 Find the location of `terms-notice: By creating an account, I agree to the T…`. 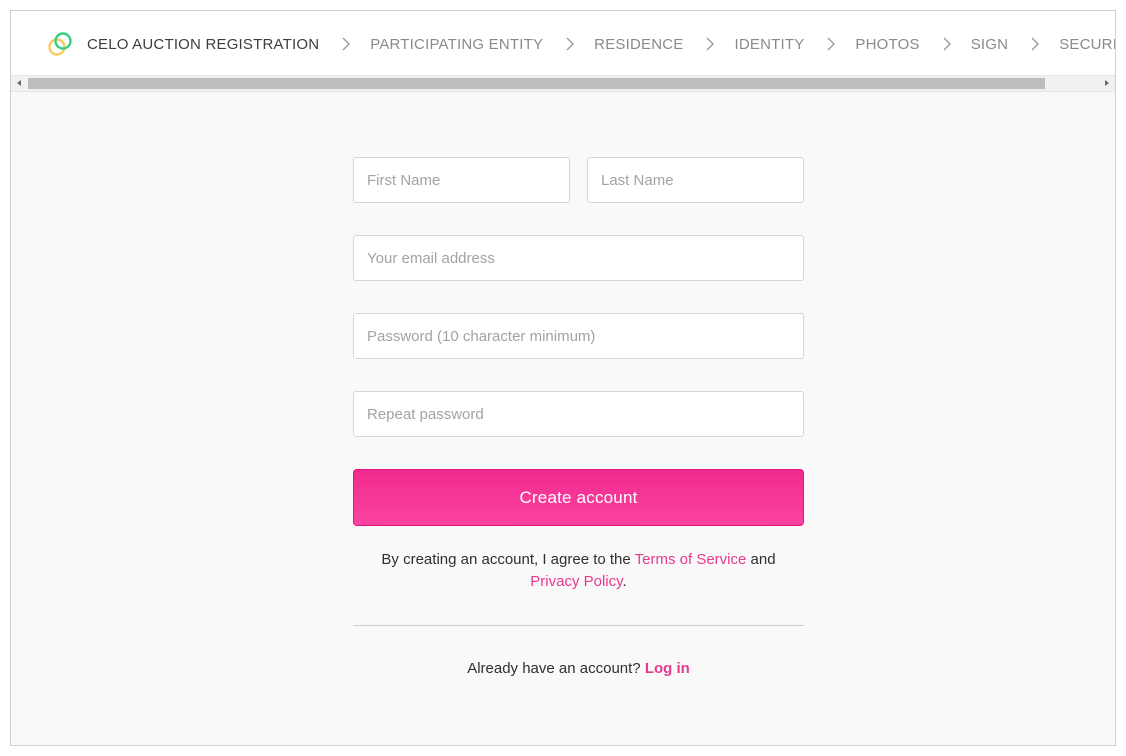

terms-notice: By creating an account, I agree to the T… is located at coordinates (578, 571).